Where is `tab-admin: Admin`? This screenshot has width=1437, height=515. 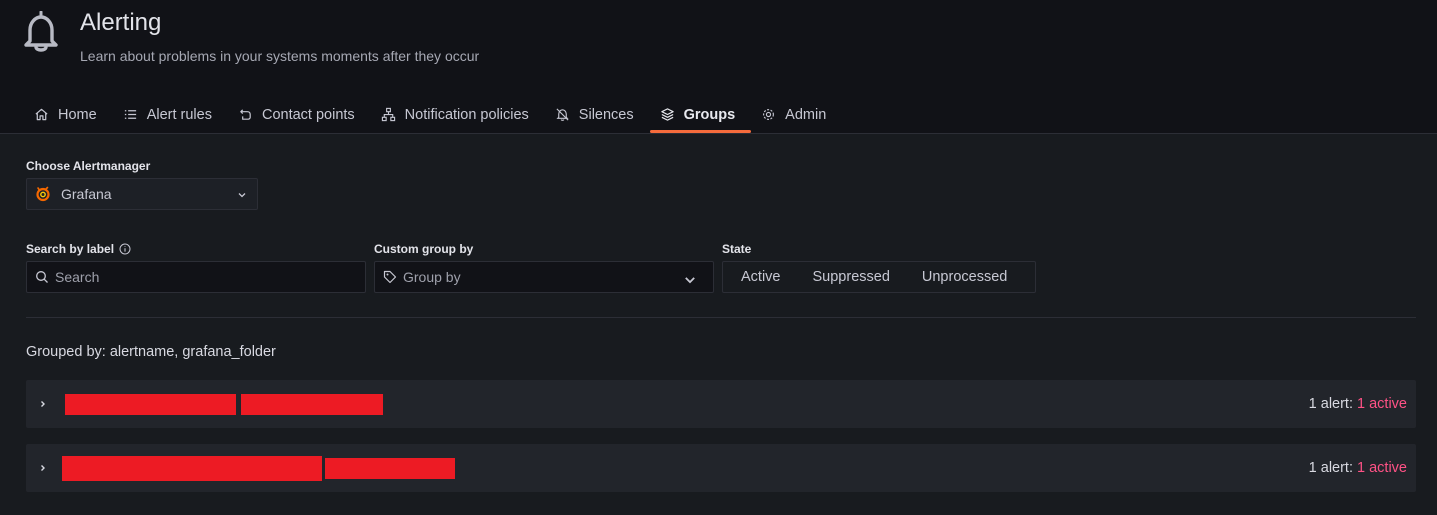 tab-admin: Admin is located at coordinates (796, 114).